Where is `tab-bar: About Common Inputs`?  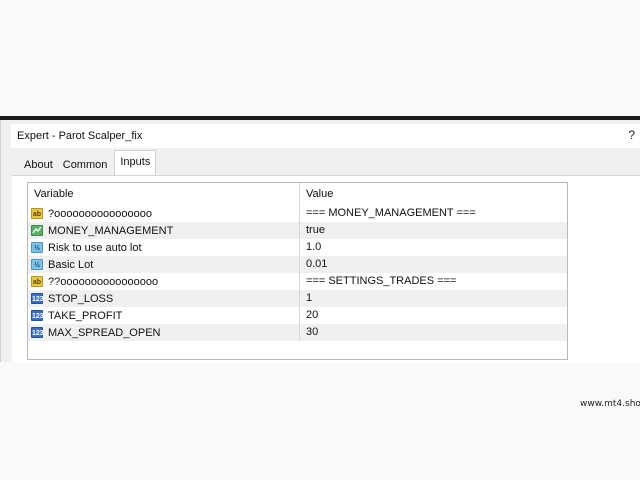 tab-bar: About Common Inputs is located at coordinates (88, 162).